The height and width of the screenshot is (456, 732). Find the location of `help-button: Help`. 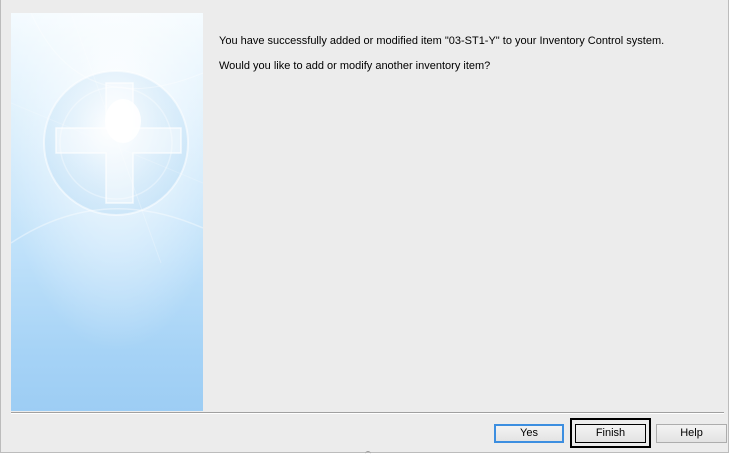

help-button: Help is located at coordinates (691, 433).